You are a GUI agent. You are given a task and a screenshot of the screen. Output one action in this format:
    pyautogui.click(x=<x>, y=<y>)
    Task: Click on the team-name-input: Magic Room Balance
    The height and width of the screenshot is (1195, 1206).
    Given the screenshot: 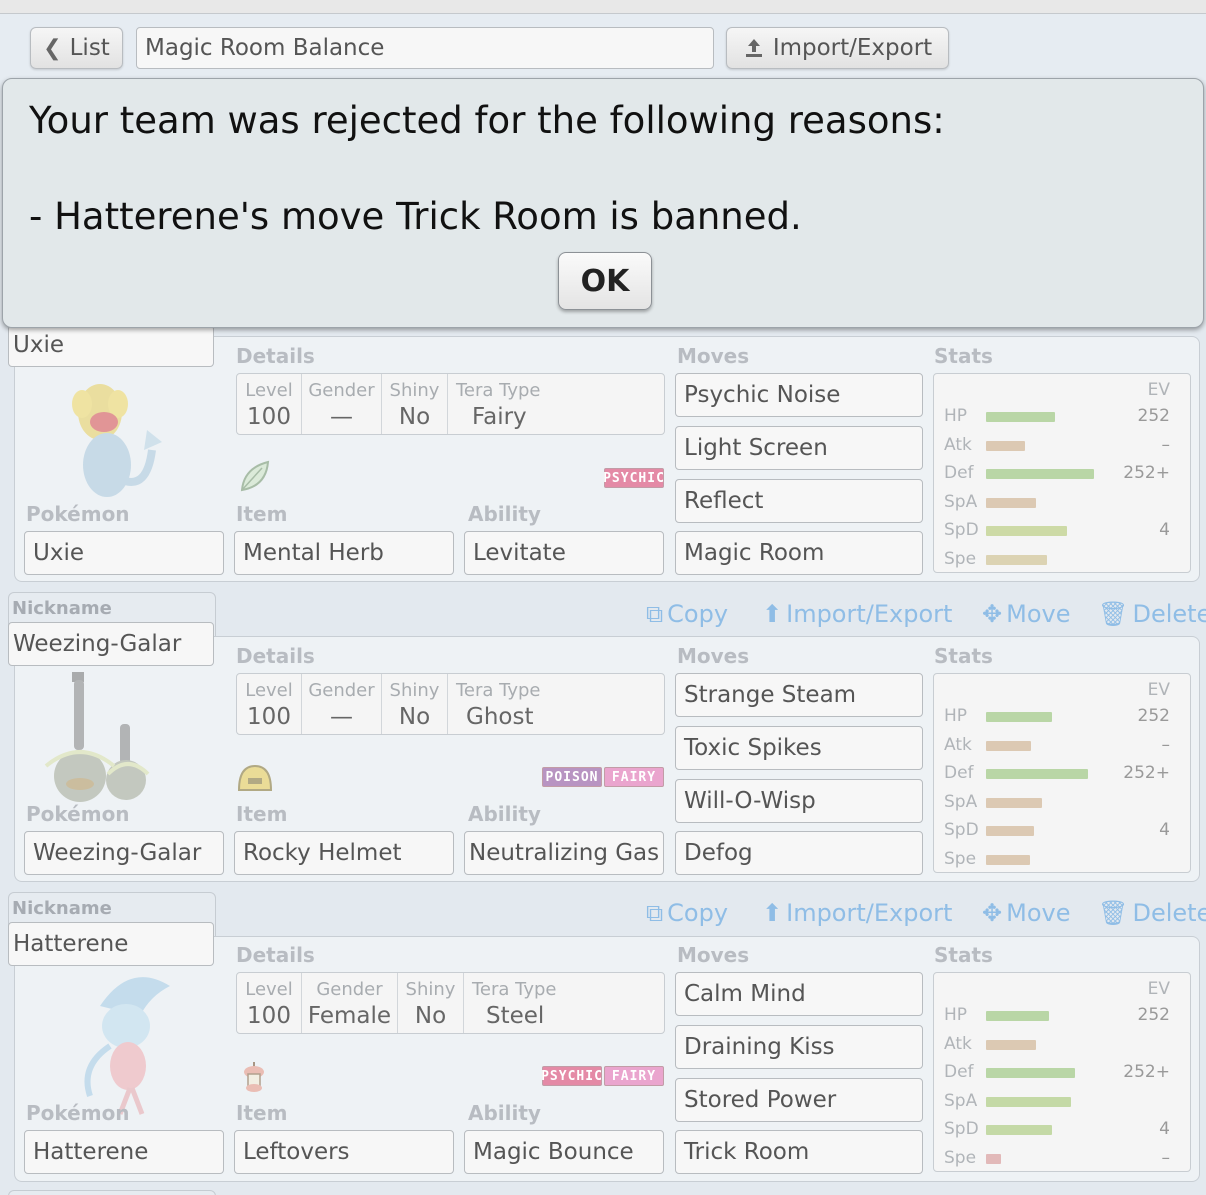 What is the action you would take?
    pyautogui.click(x=425, y=48)
    